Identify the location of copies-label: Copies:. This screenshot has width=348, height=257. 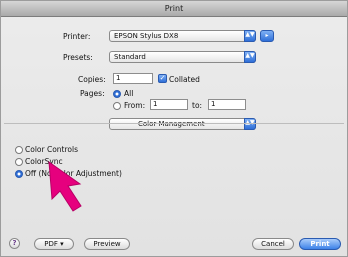
(92, 79).